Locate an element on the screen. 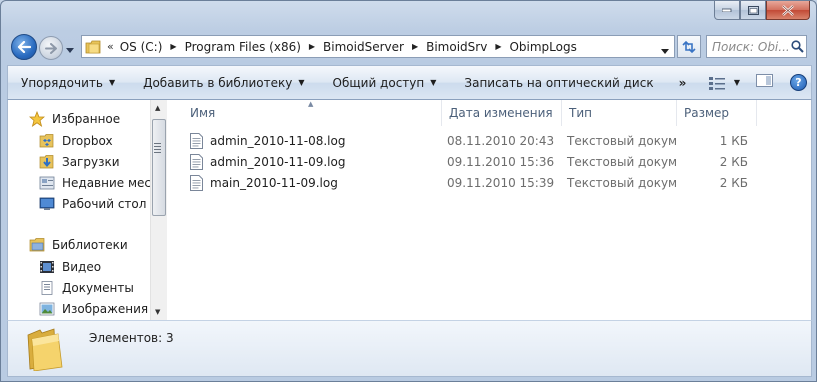  maximize-button is located at coordinates (753, 10).